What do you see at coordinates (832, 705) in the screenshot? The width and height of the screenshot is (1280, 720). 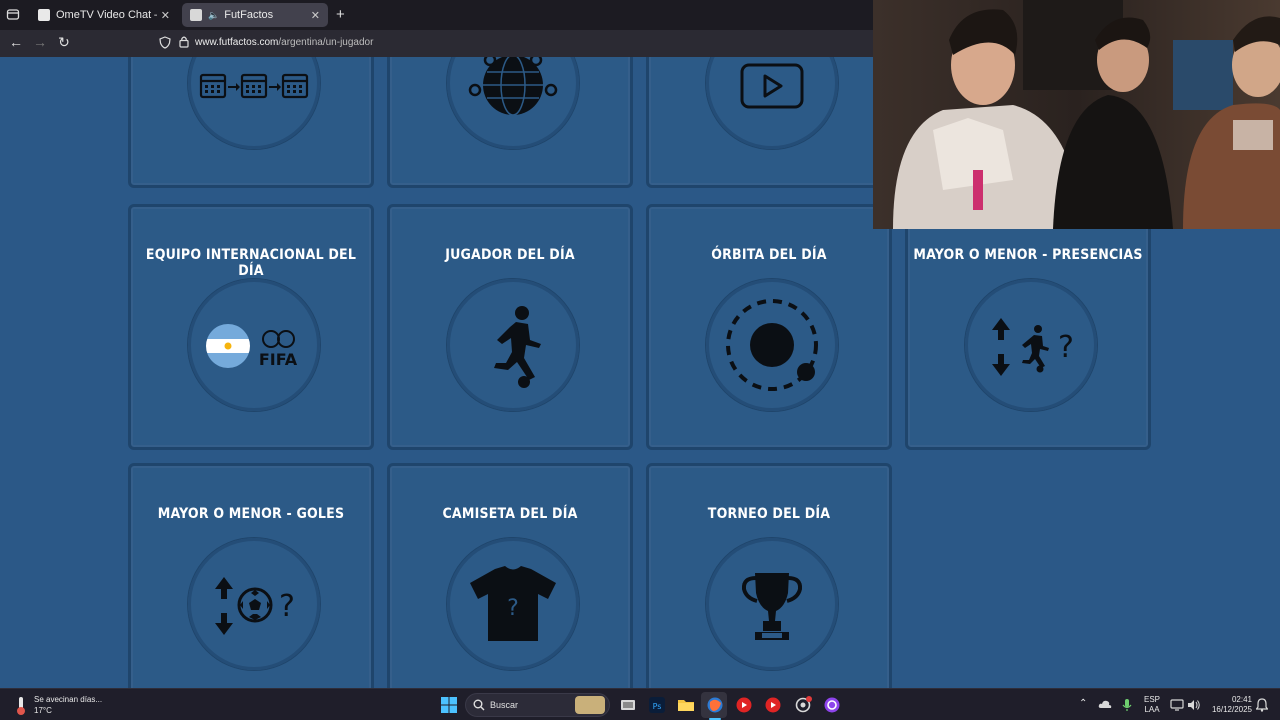 I see `app-circle-icon` at bounding box center [832, 705].